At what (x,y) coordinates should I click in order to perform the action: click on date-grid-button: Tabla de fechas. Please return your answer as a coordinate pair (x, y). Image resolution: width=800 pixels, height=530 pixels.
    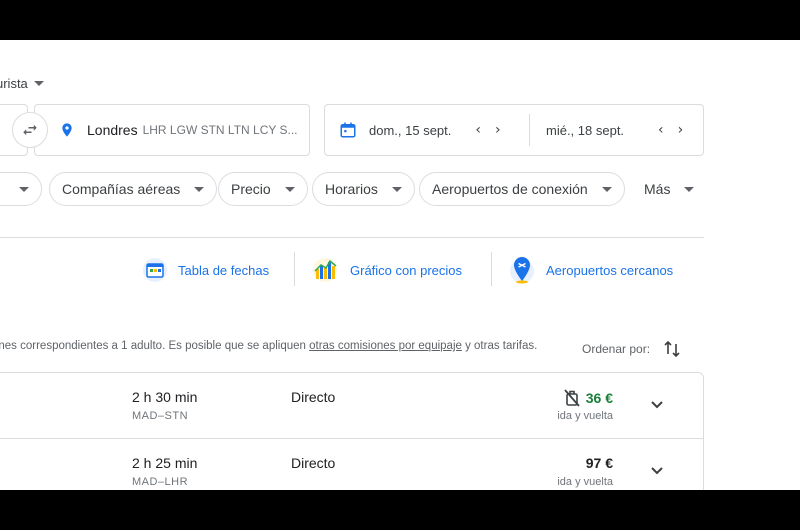
    Looking at the image, I should click on (205, 270).